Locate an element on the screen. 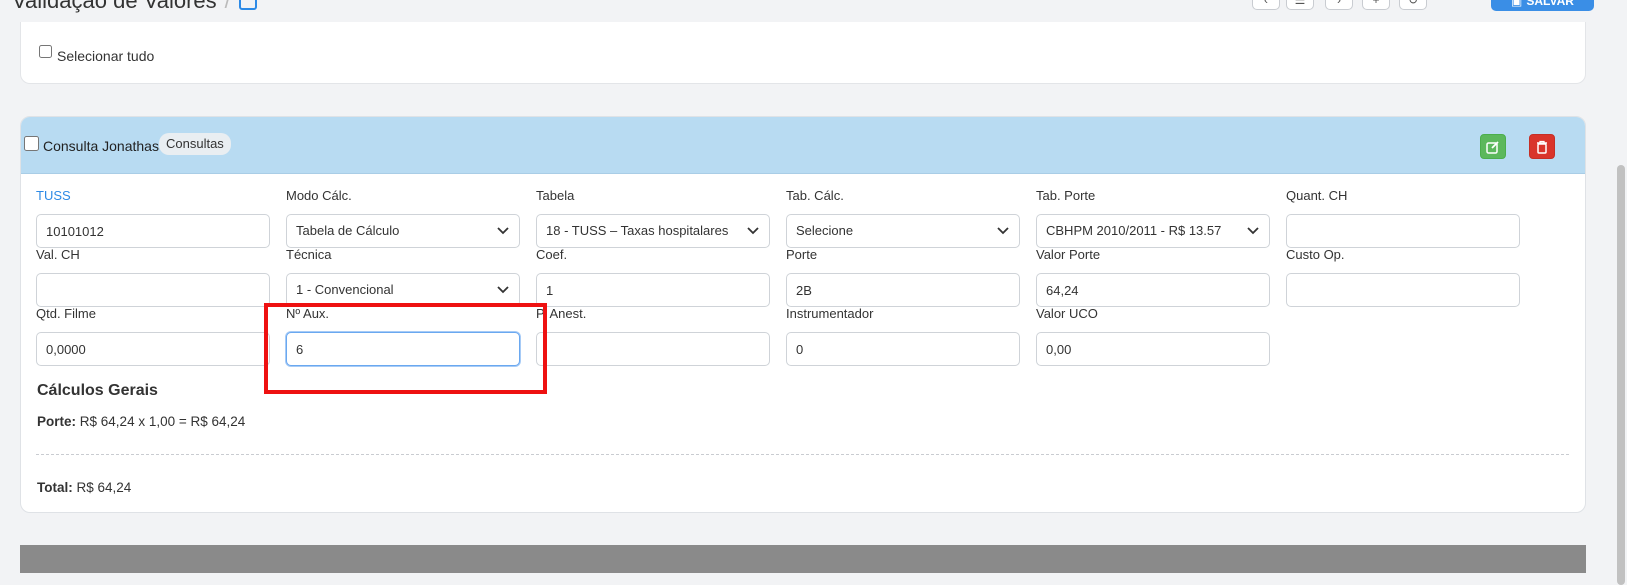  prev-button: ‹ is located at coordinates (1266, 5).